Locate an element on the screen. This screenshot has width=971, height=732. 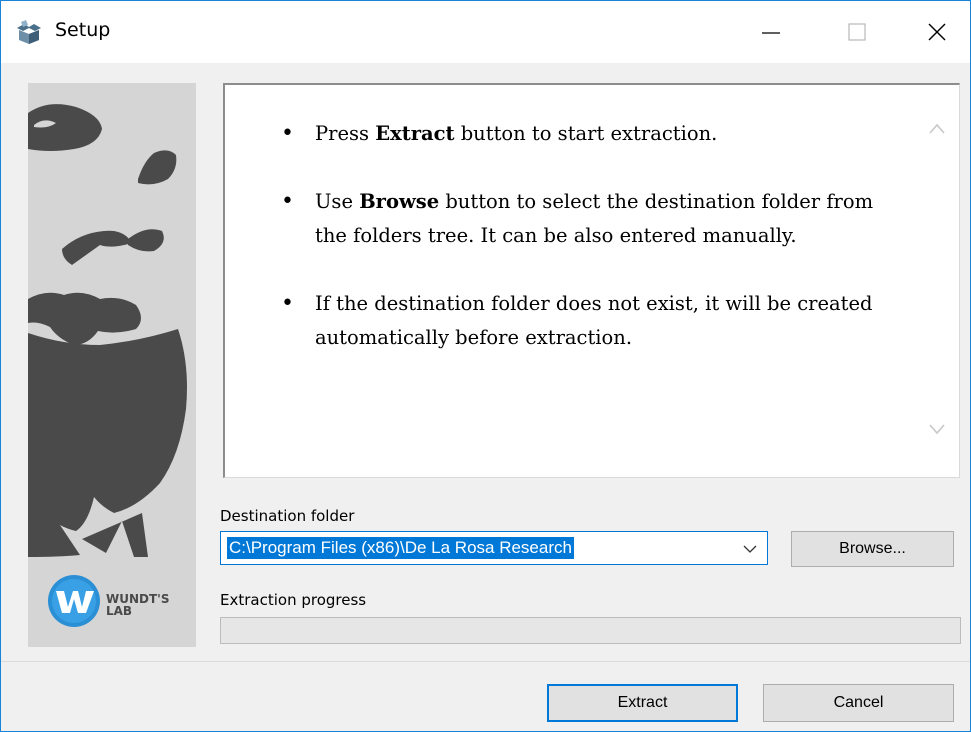
maximize-button is located at coordinates (857, 32).